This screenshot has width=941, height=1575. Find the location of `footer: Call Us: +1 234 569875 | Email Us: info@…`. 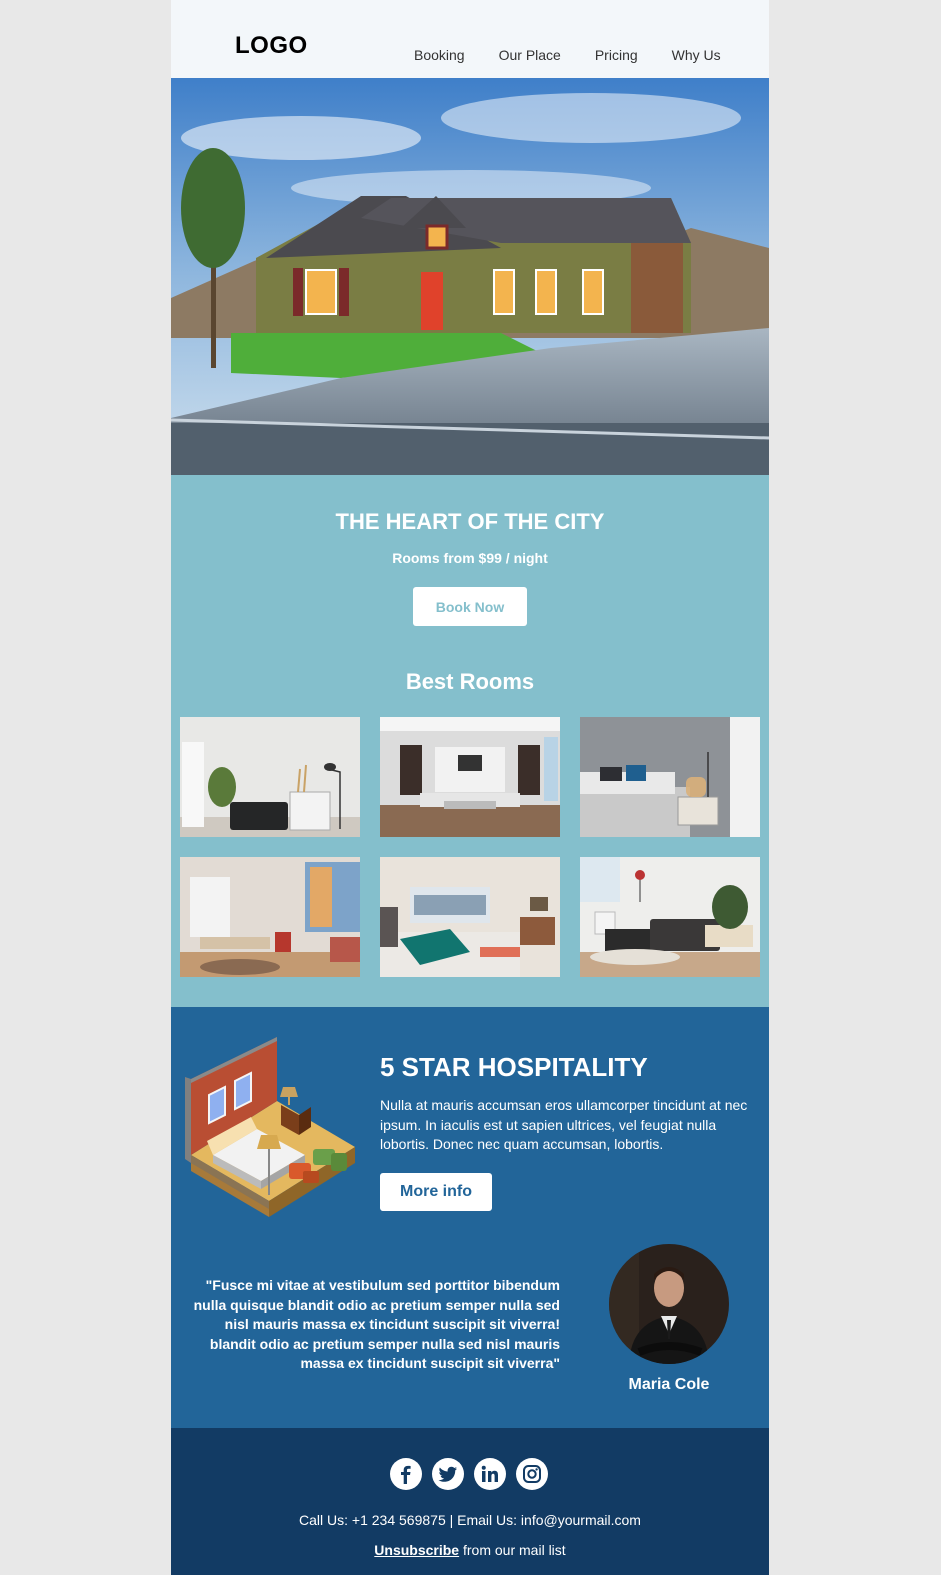

footer: Call Us: +1 234 569875 | Email Us: info@… is located at coordinates (470, 1501).